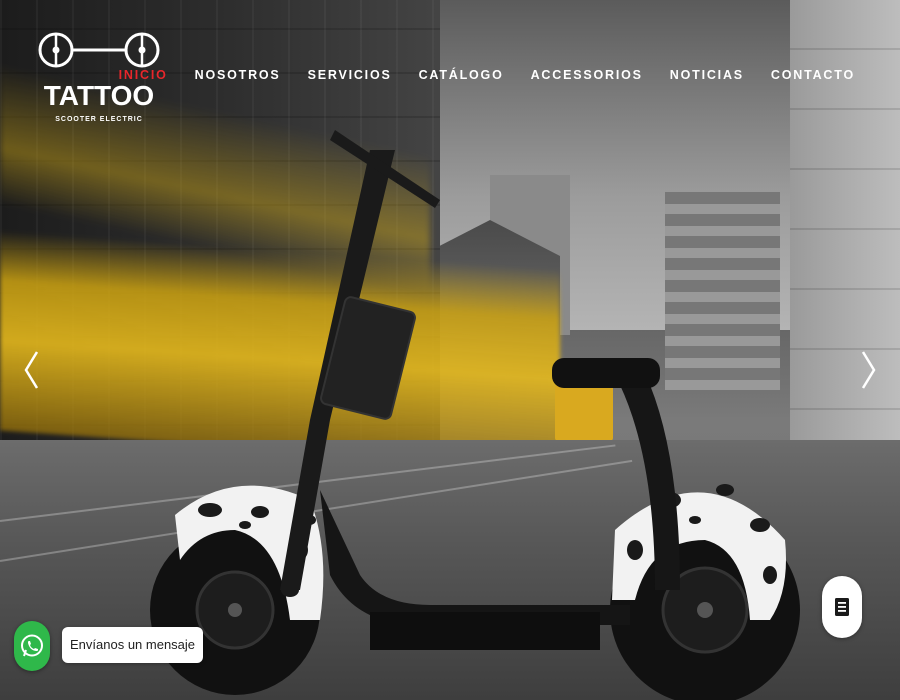 This screenshot has height=700, width=900. What do you see at coordinates (707, 75) in the screenshot?
I see `nav-item-noticias: NOTICIAS` at bounding box center [707, 75].